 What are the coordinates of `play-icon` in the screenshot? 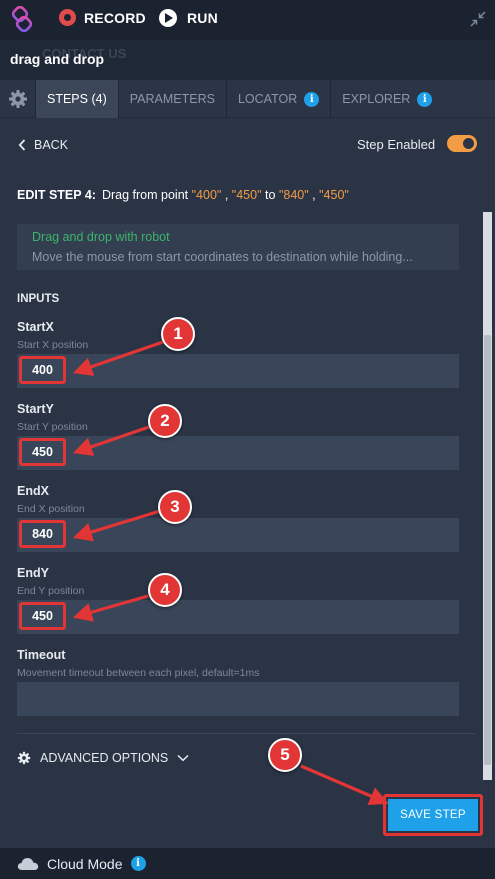 It's located at (168, 18).